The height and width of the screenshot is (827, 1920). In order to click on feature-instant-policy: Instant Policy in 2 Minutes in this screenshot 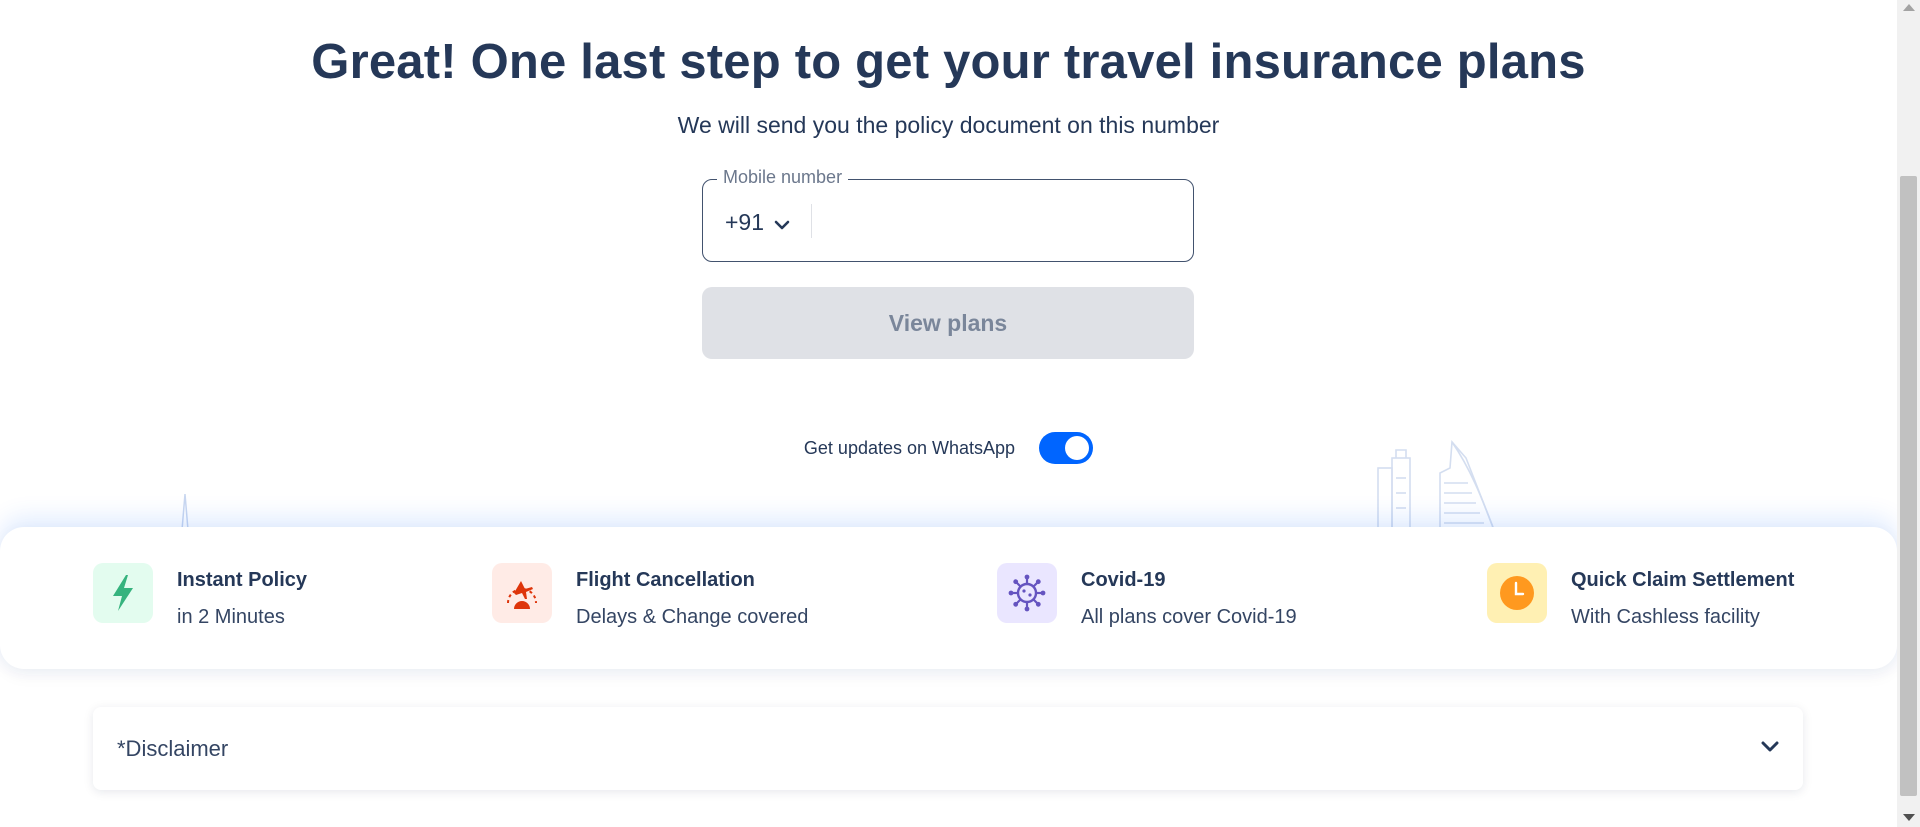, I will do `click(200, 596)`.